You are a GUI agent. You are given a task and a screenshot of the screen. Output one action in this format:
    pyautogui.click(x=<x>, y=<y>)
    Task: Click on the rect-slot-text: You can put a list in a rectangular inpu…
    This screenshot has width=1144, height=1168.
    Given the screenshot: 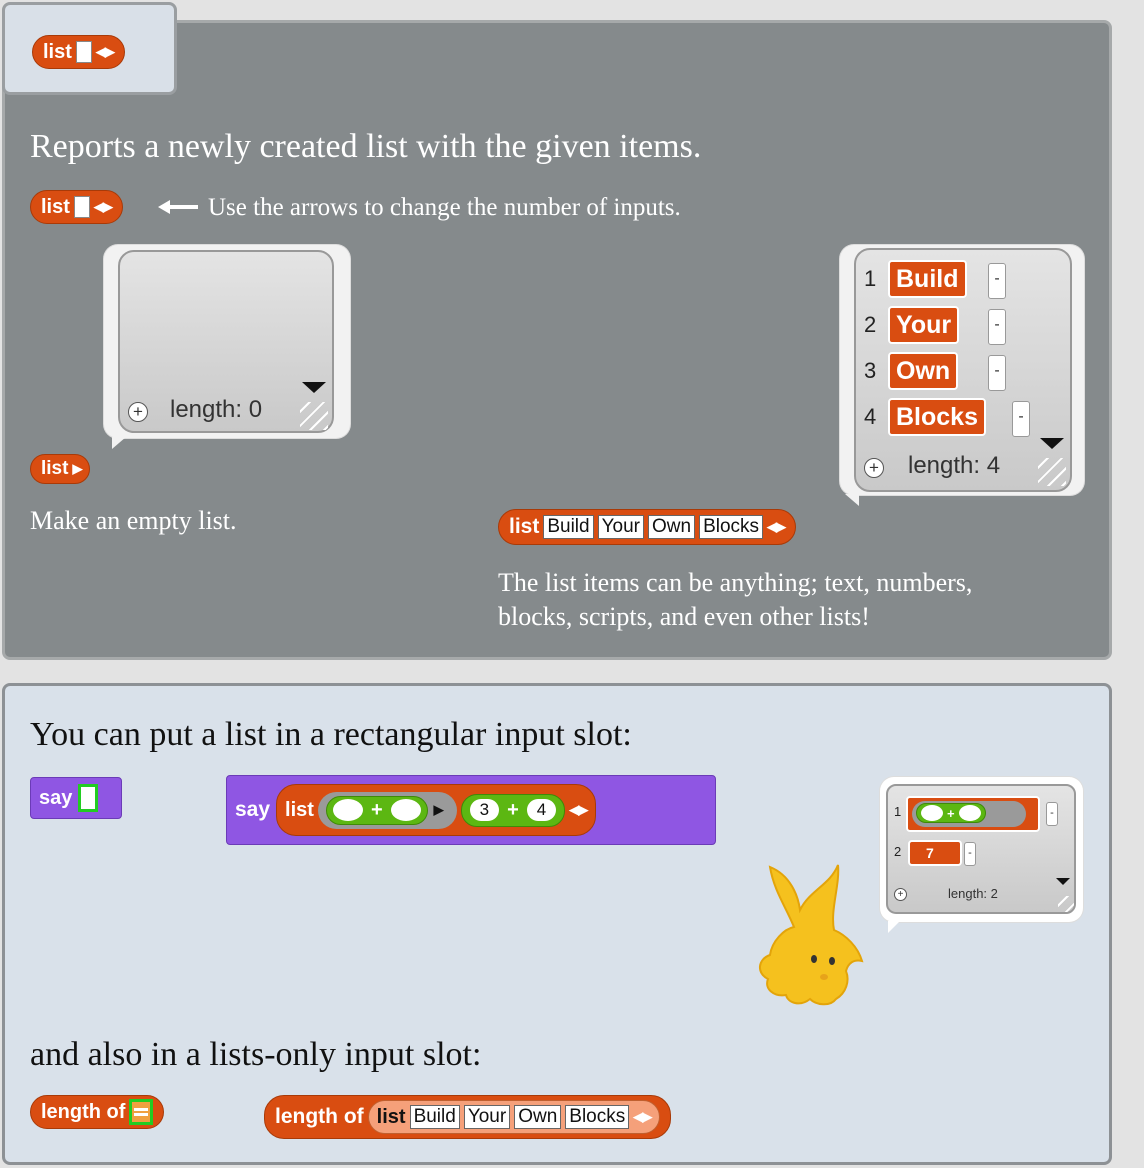 What is the action you would take?
    pyautogui.click(x=331, y=734)
    